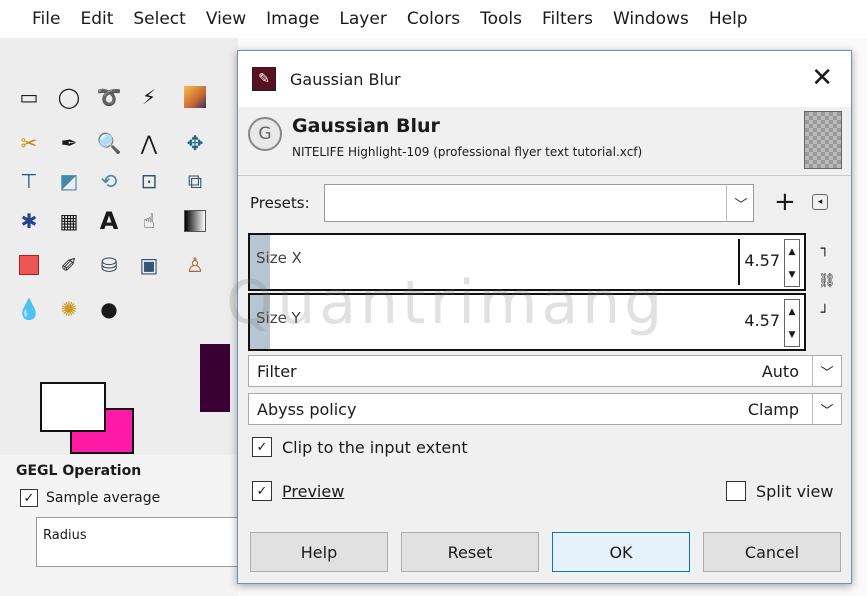 This screenshot has height=596, width=867. I want to click on dialog-window-title: Gaussian Blur, so click(345, 79).